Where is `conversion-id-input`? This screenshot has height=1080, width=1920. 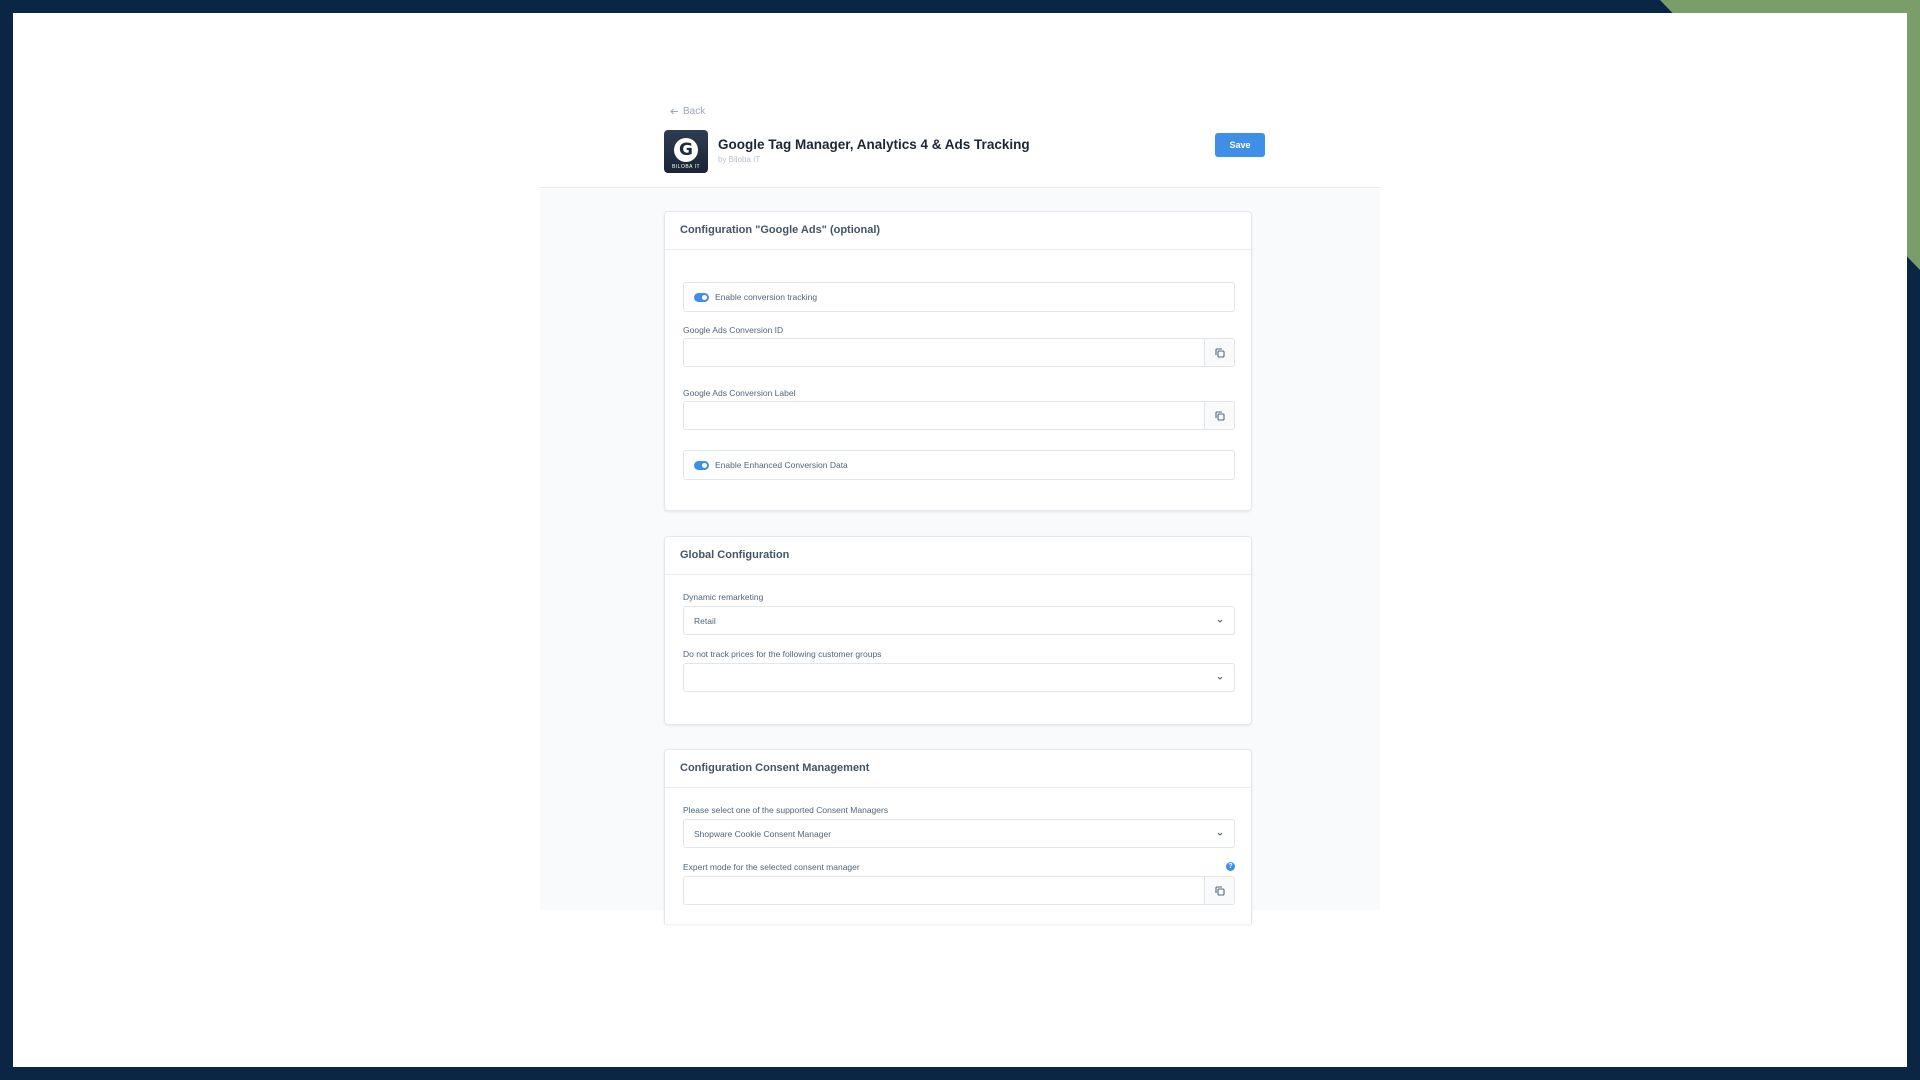
conversion-id-input is located at coordinates (944, 352).